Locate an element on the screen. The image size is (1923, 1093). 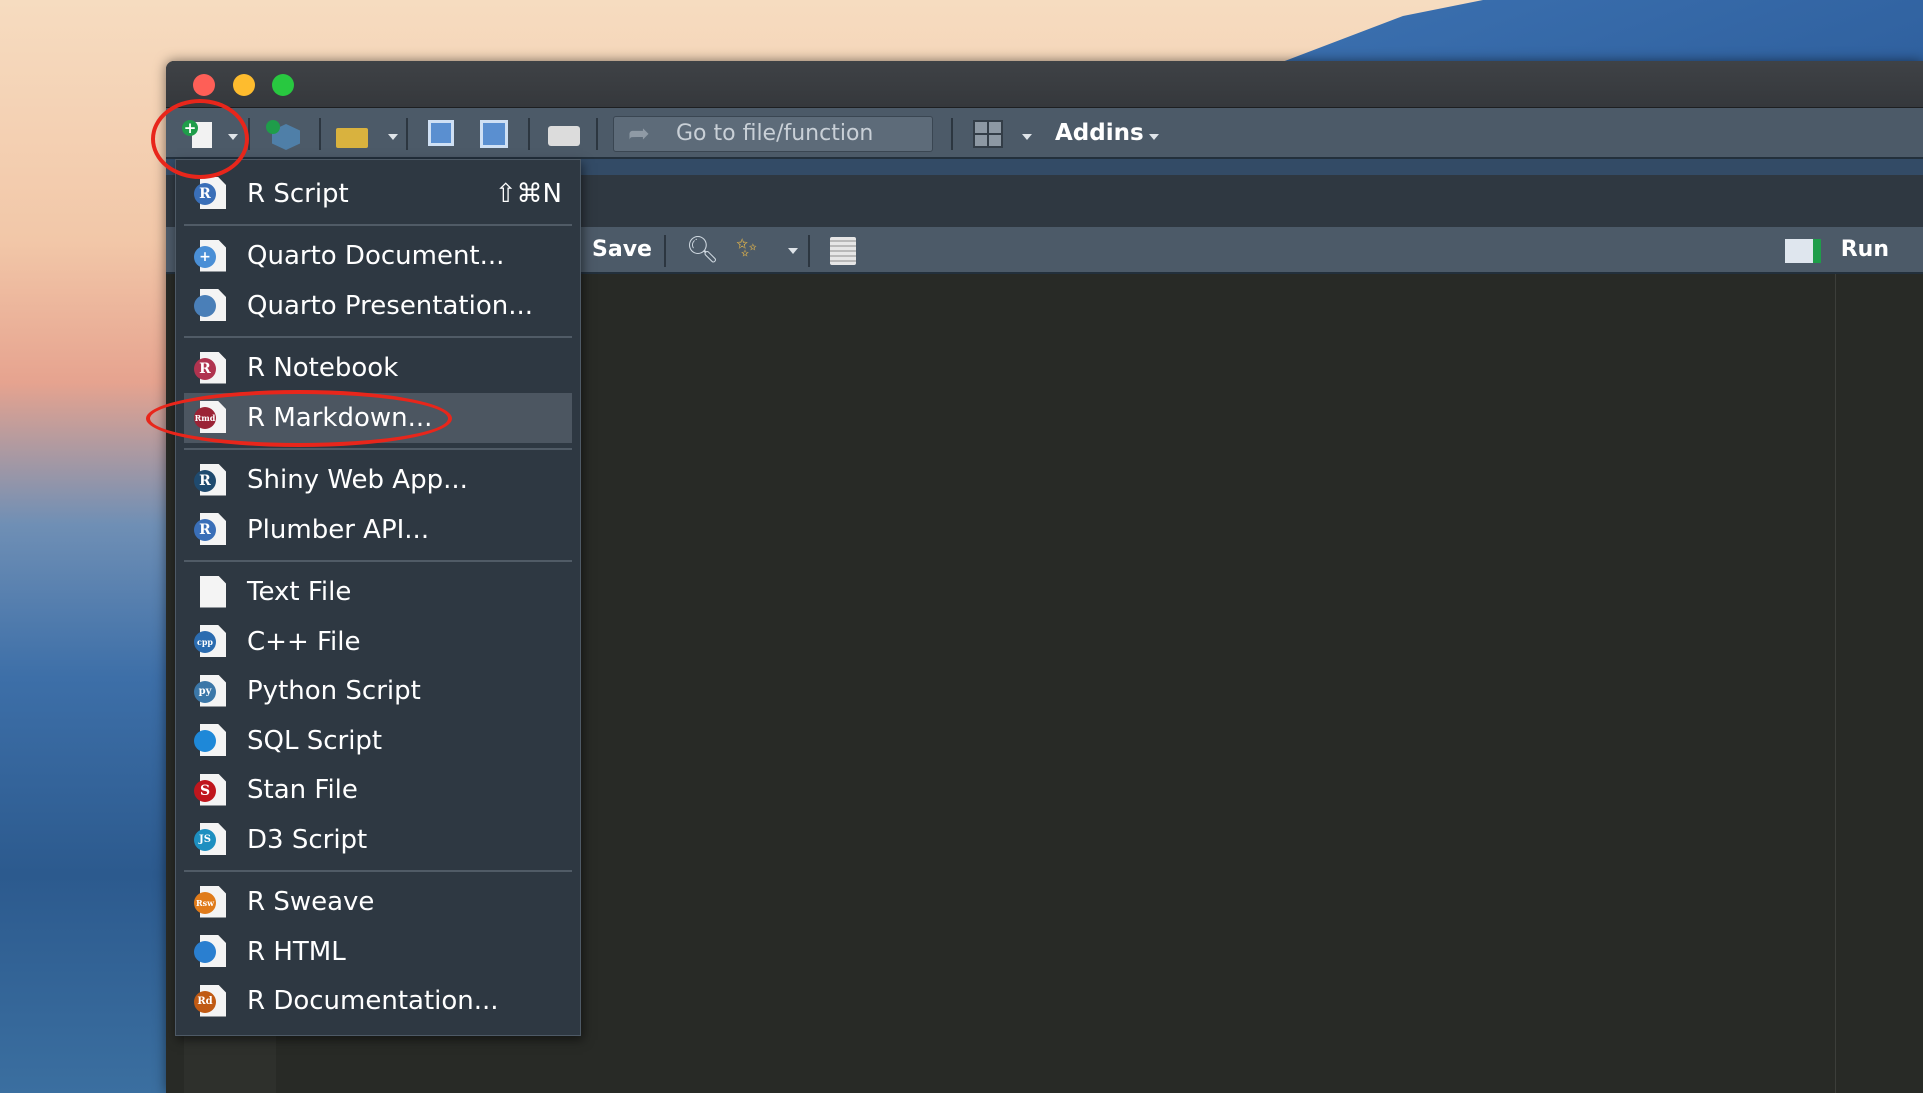
print-button is located at coordinates (565, 134).